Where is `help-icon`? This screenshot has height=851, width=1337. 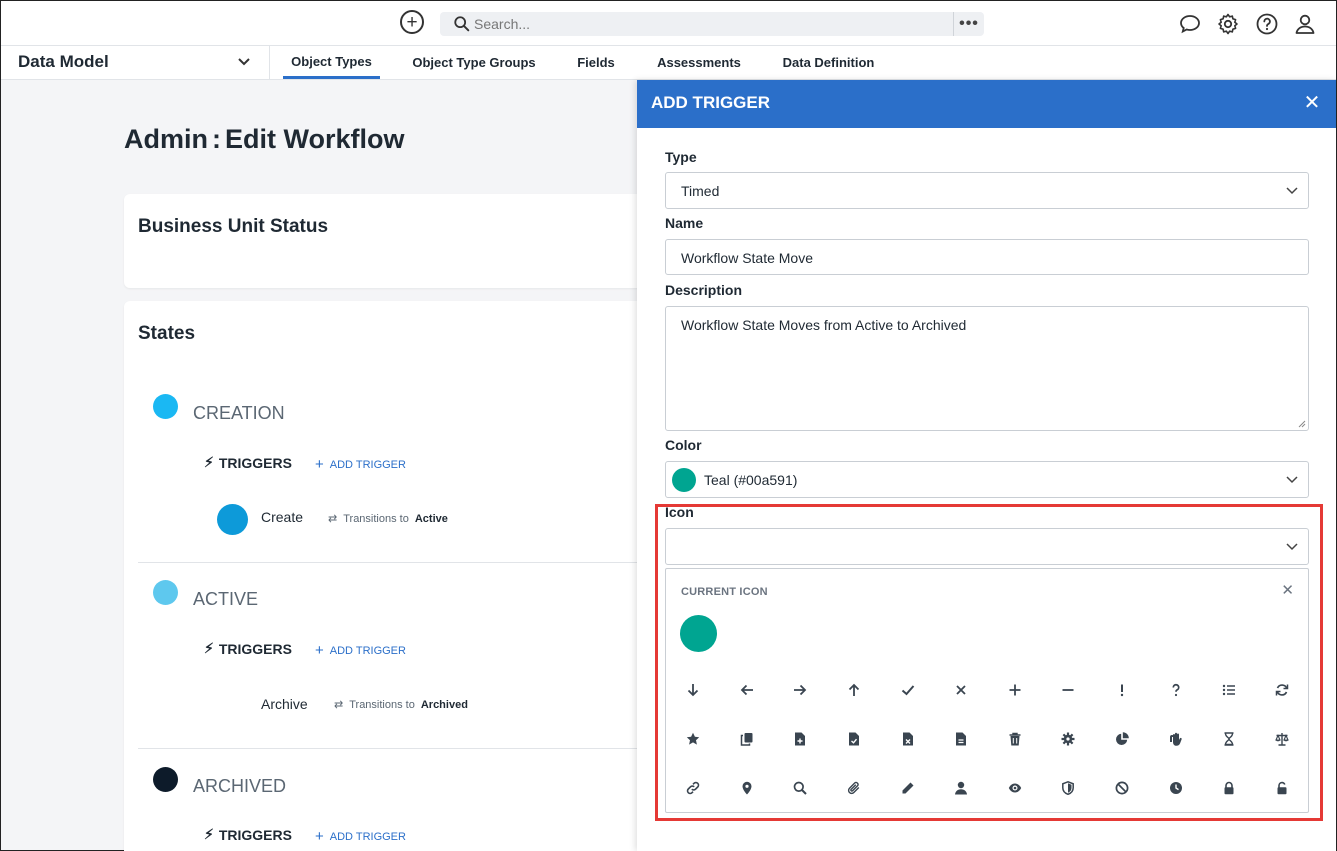
help-icon is located at coordinates (1267, 24).